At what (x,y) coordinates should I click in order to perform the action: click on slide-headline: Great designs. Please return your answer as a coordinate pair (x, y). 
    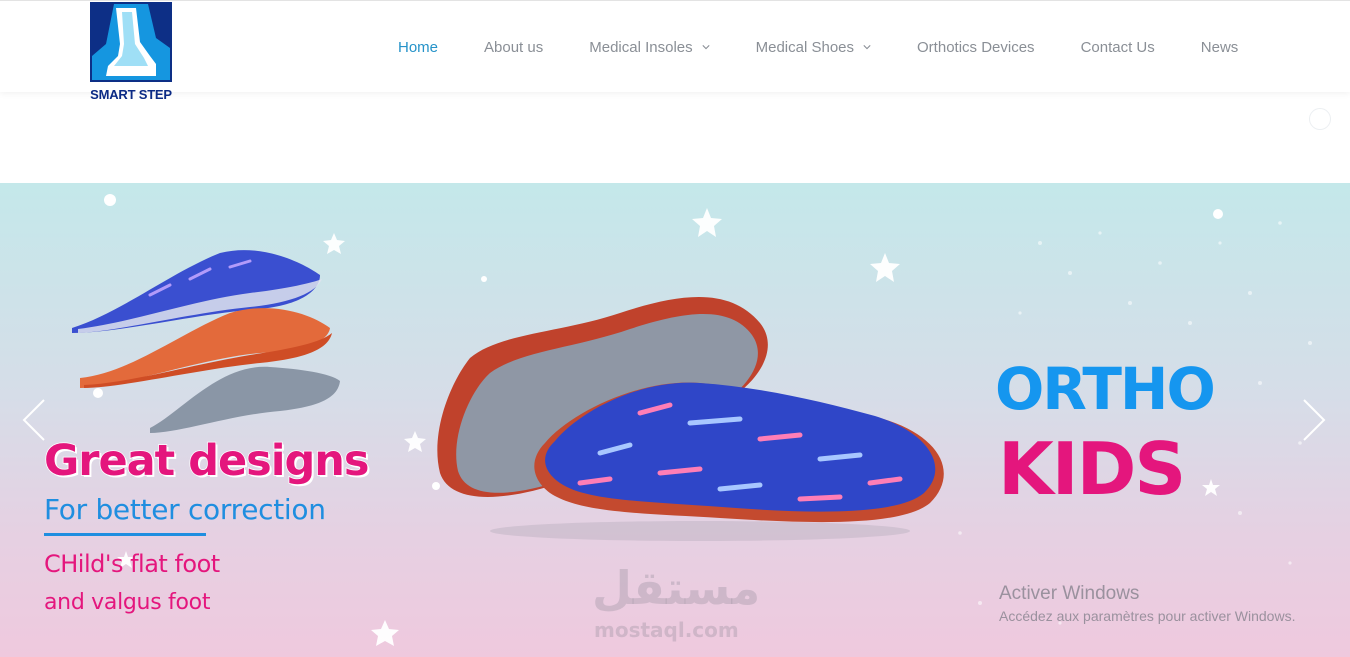
    Looking at the image, I should click on (206, 461).